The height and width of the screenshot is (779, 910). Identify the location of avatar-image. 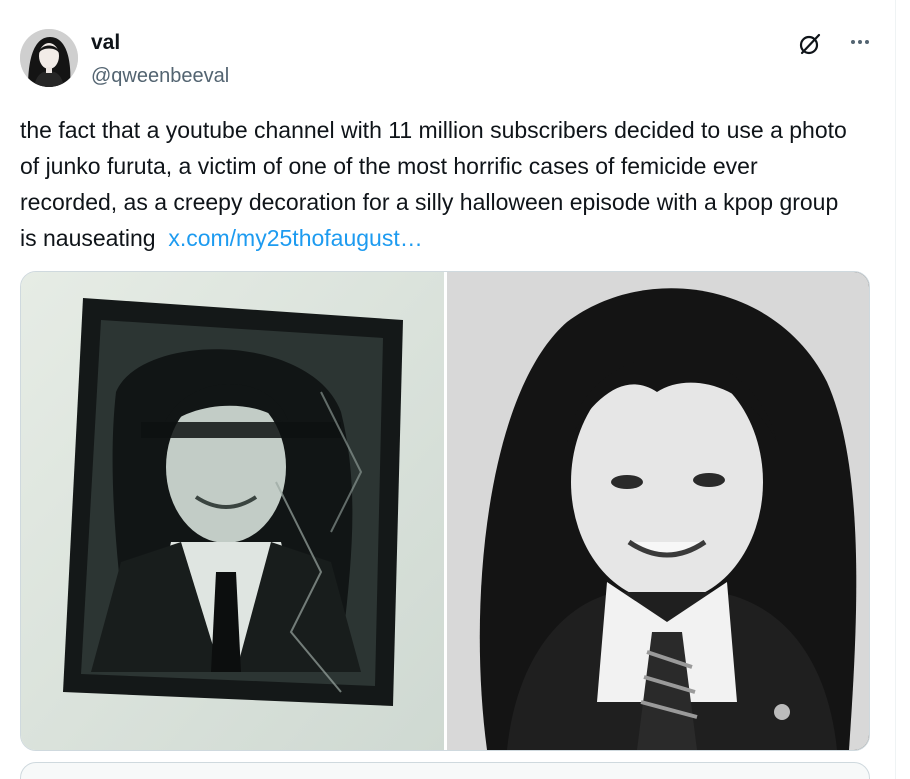
(49, 58).